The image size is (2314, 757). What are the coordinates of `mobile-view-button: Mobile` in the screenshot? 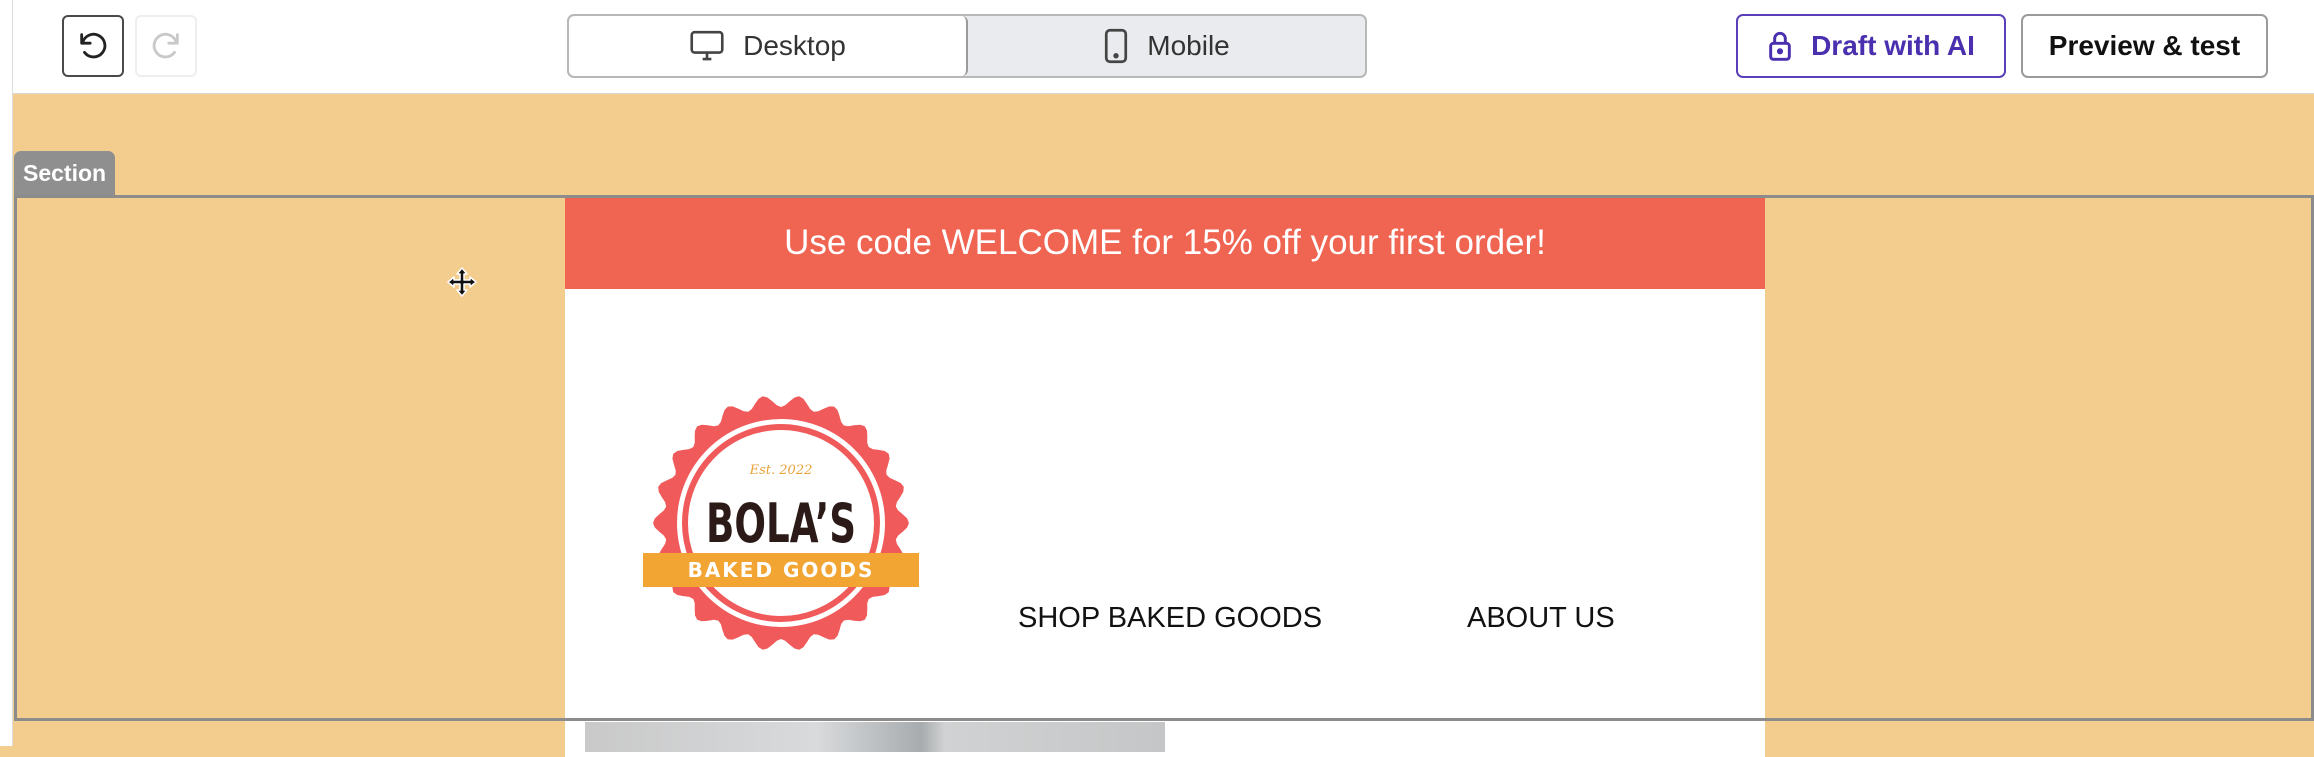 It's located at (1166, 46).